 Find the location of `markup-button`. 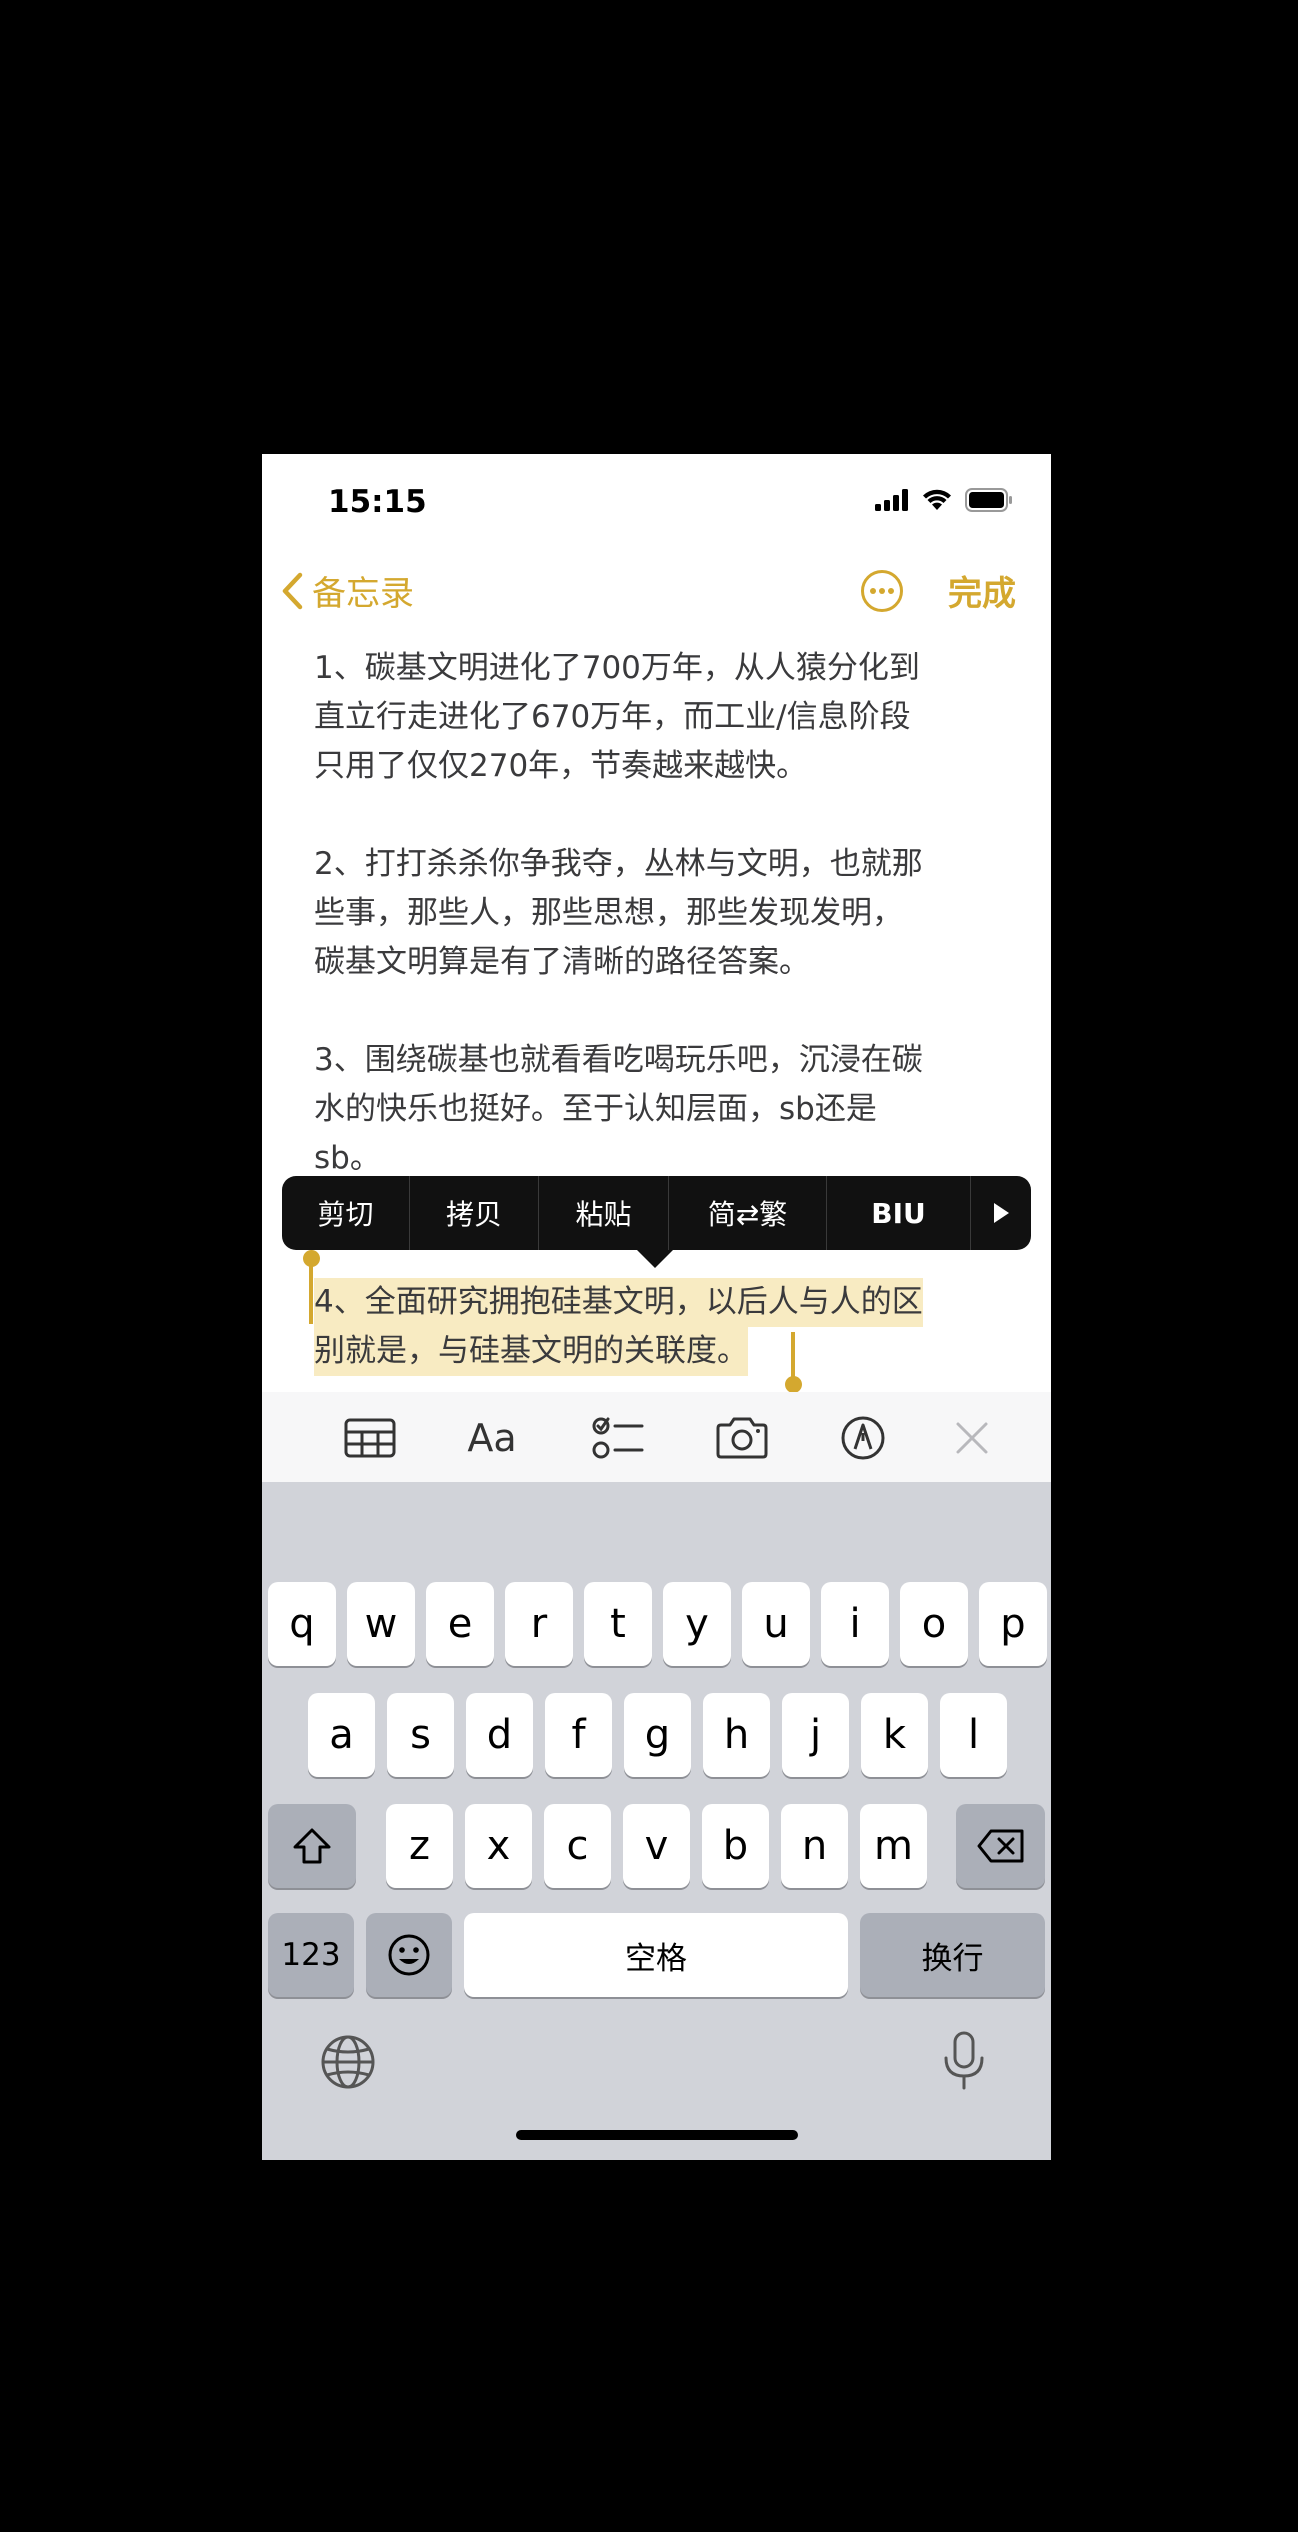

markup-button is located at coordinates (863, 1438).